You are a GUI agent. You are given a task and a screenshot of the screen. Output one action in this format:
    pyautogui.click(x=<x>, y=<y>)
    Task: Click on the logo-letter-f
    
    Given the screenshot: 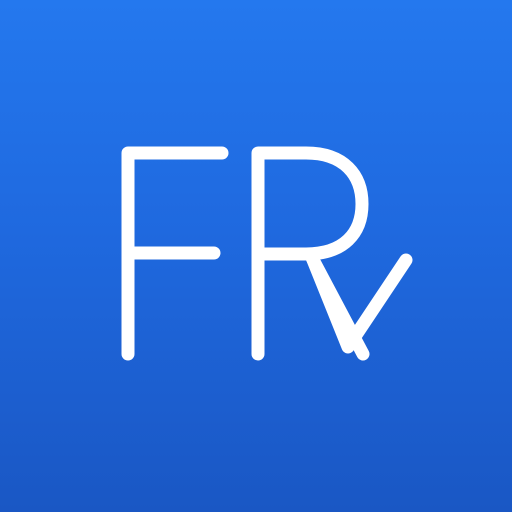 What is the action you would take?
    pyautogui.click(x=175, y=253)
    